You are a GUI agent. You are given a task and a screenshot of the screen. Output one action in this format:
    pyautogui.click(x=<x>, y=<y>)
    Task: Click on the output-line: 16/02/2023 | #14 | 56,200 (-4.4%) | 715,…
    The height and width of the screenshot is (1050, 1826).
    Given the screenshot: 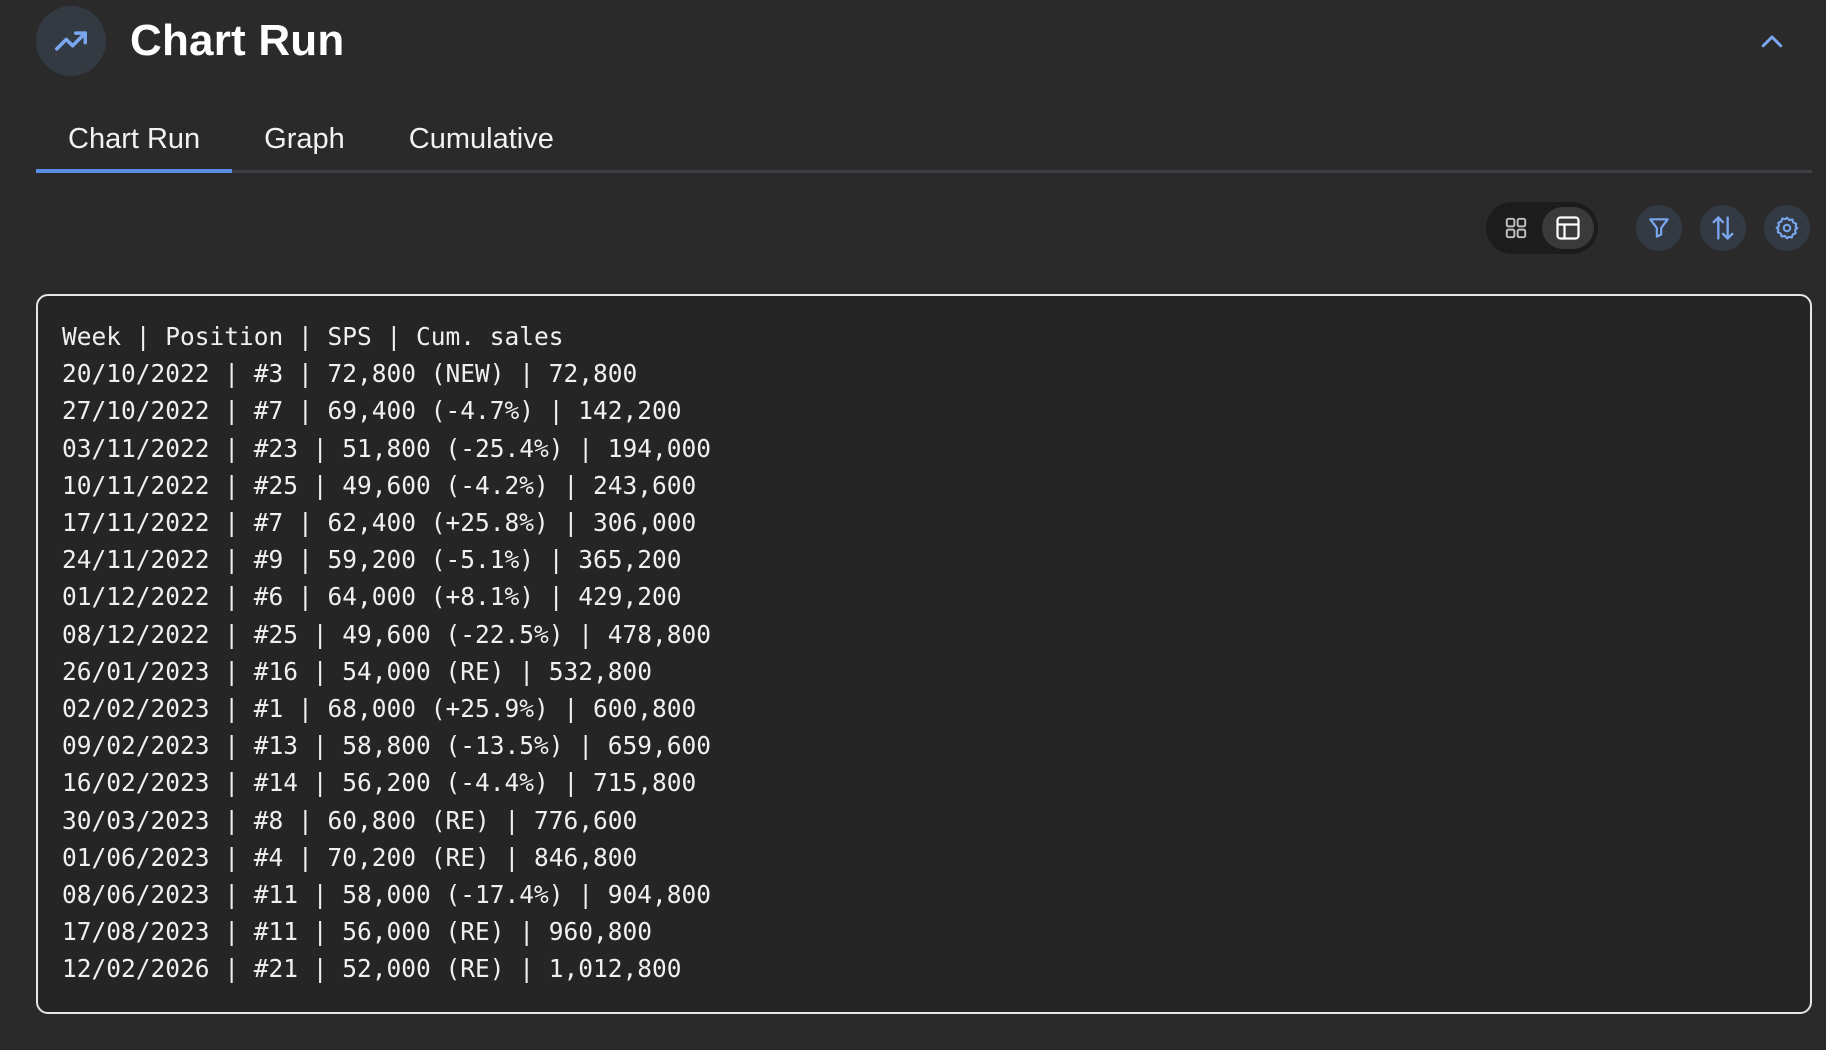 What is the action you would take?
    pyautogui.click(x=379, y=783)
    